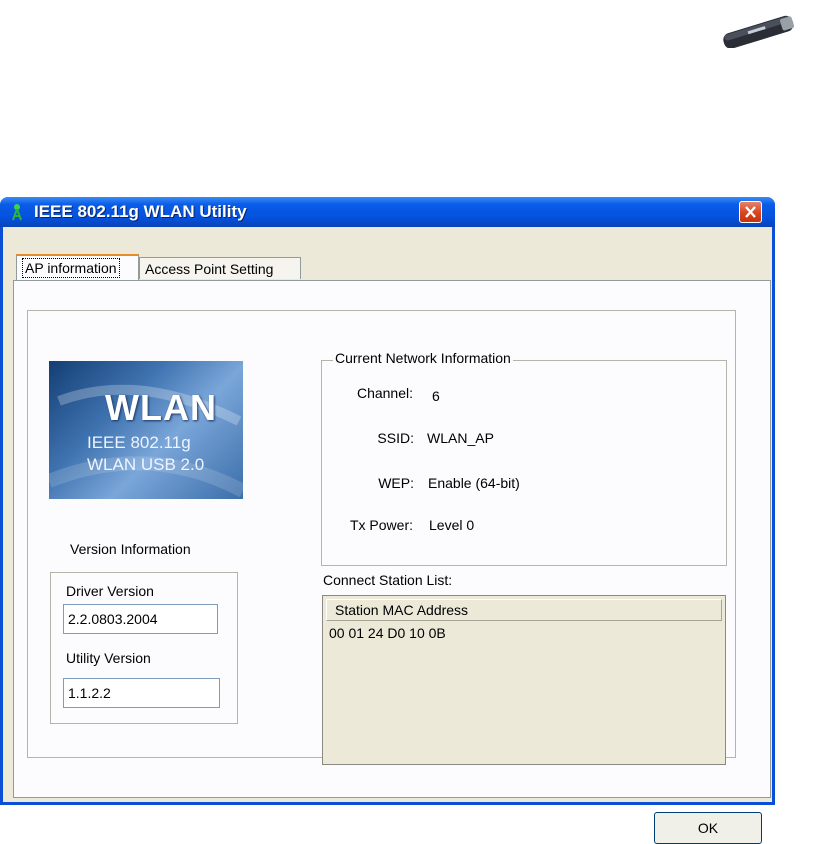 This screenshot has width=832, height=844. Describe the element at coordinates (71, 268) in the screenshot. I see `tab-ap-information-label: AP information` at that location.